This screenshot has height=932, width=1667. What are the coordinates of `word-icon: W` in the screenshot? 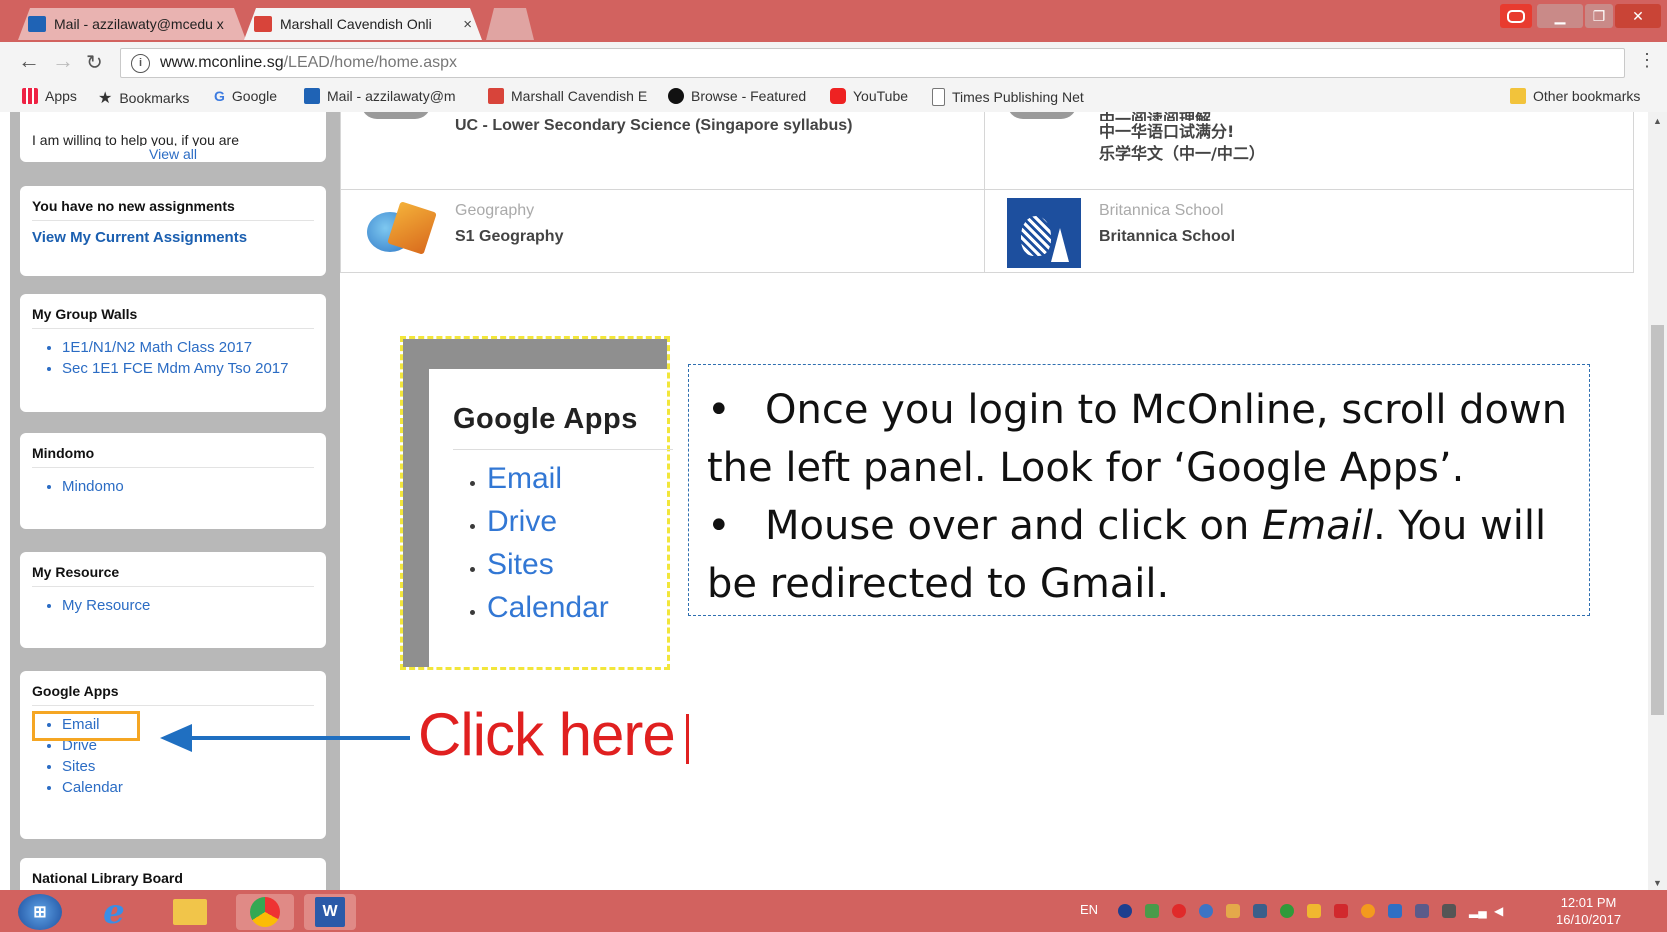 It's located at (330, 912).